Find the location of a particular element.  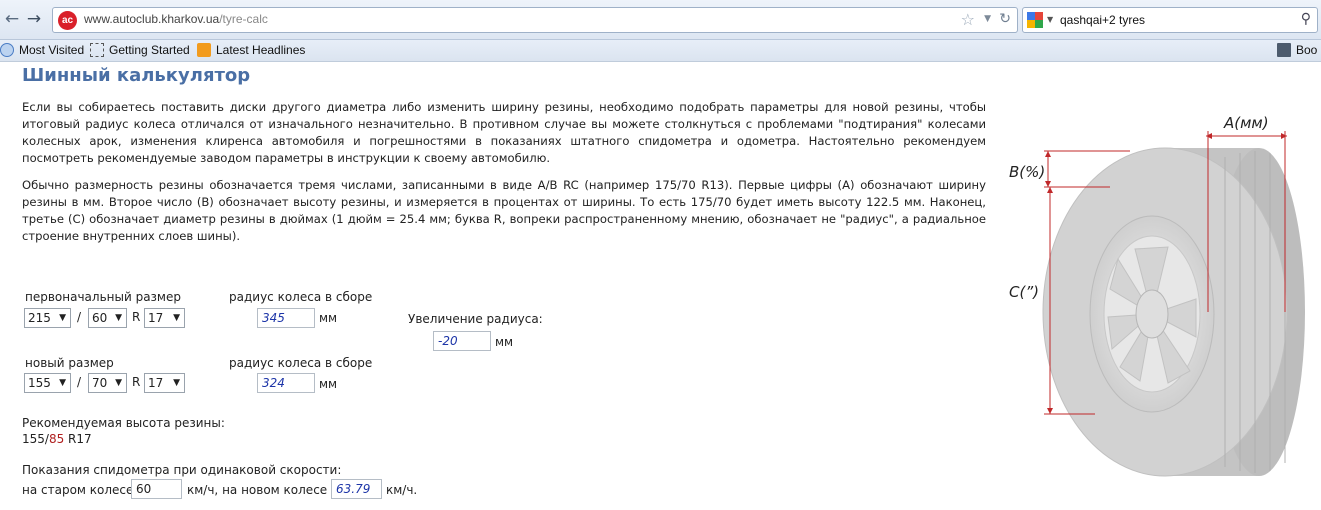

new-diameter-select: 17 ▼ is located at coordinates (164, 383).